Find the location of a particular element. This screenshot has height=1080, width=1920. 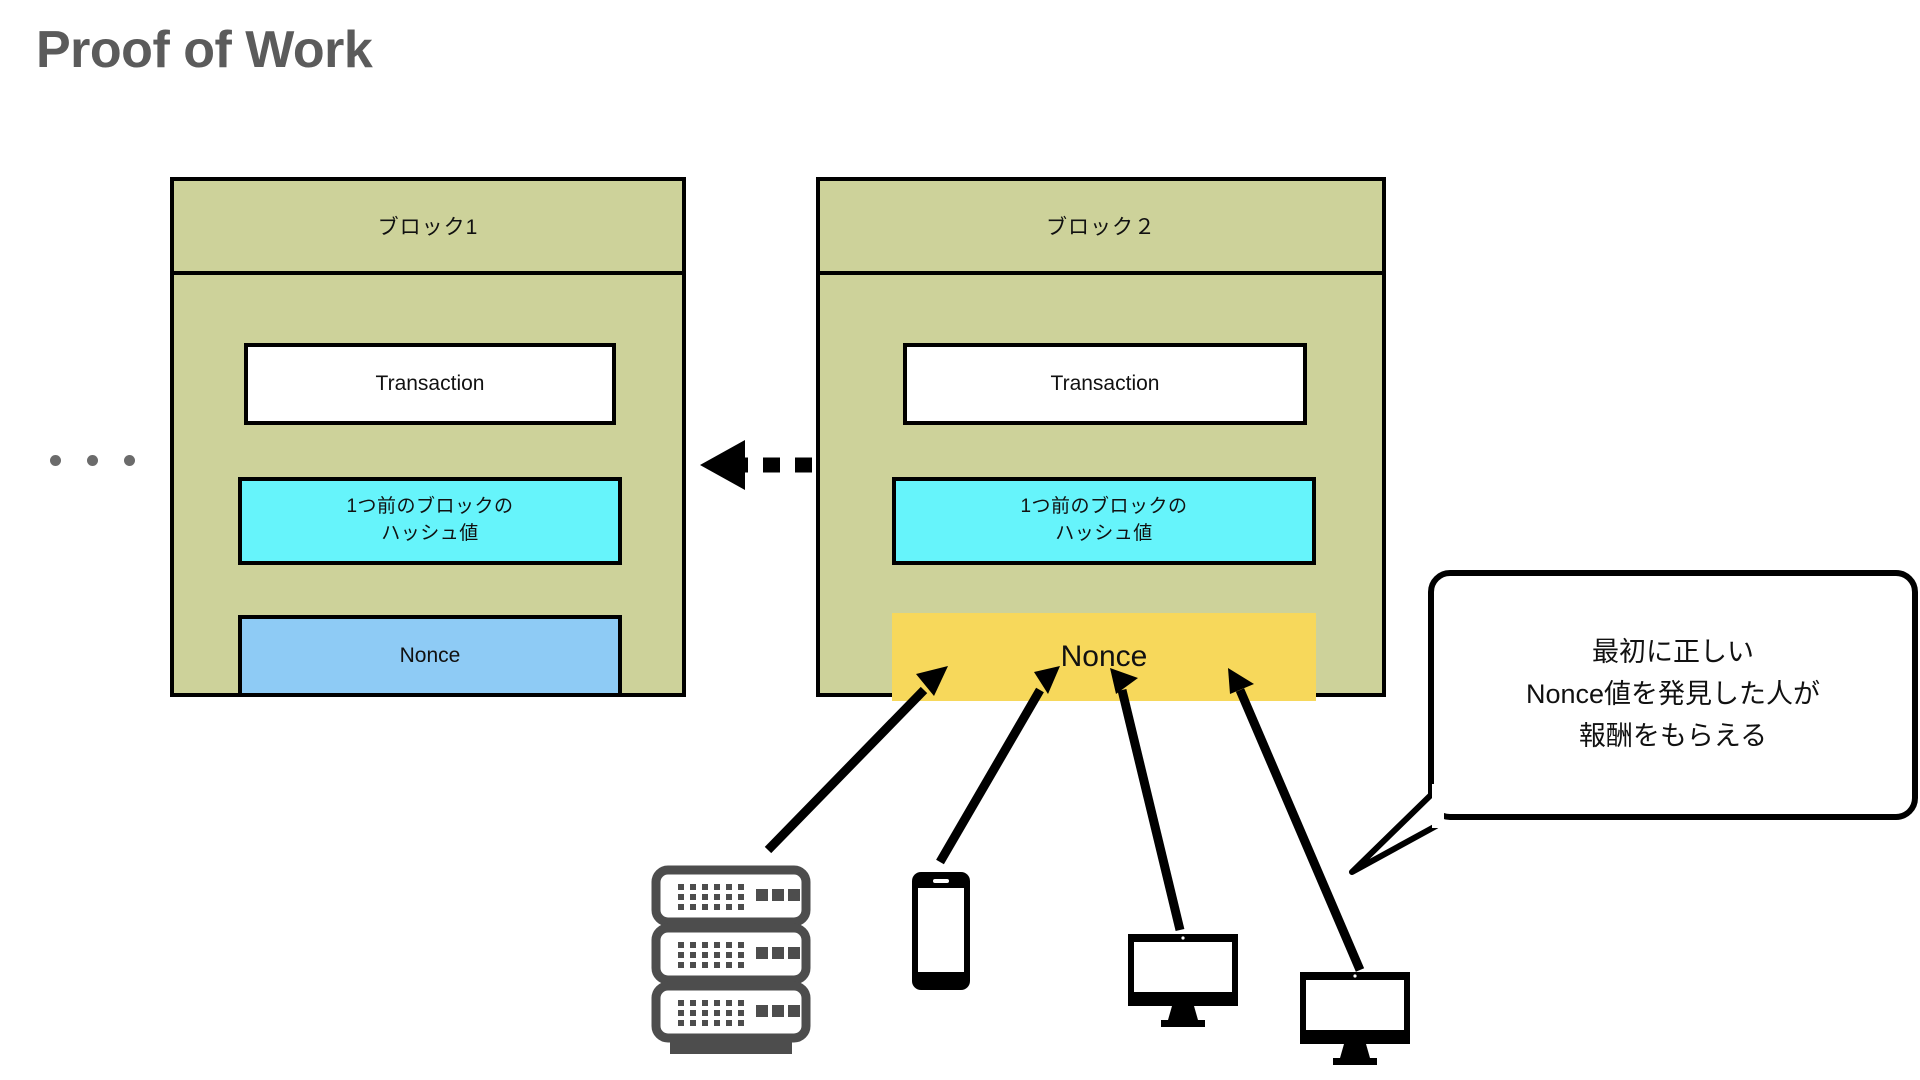

reward-callout-text: 最初に正しい Nonce値を発見した人が 報酬をもらえる is located at coordinates (1673, 695).